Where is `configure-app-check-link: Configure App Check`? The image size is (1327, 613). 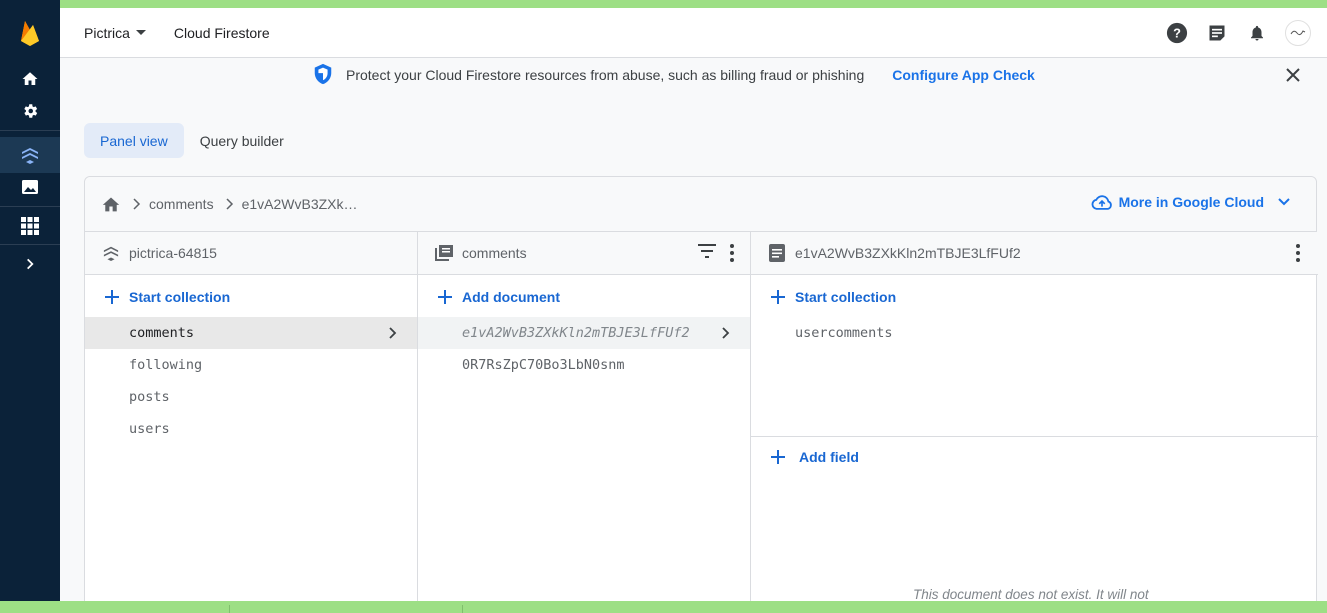 configure-app-check-link: Configure App Check is located at coordinates (963, 75).